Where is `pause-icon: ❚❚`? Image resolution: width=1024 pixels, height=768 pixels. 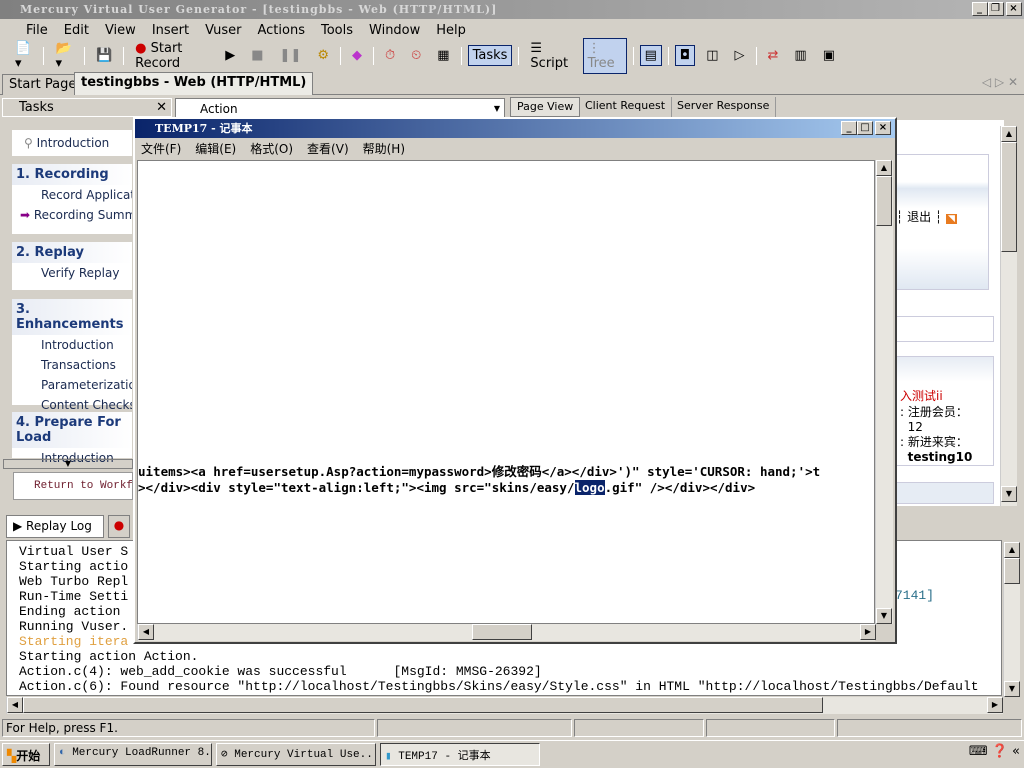
pause-icon: ❚❚ is located at coordinates (291, 55).